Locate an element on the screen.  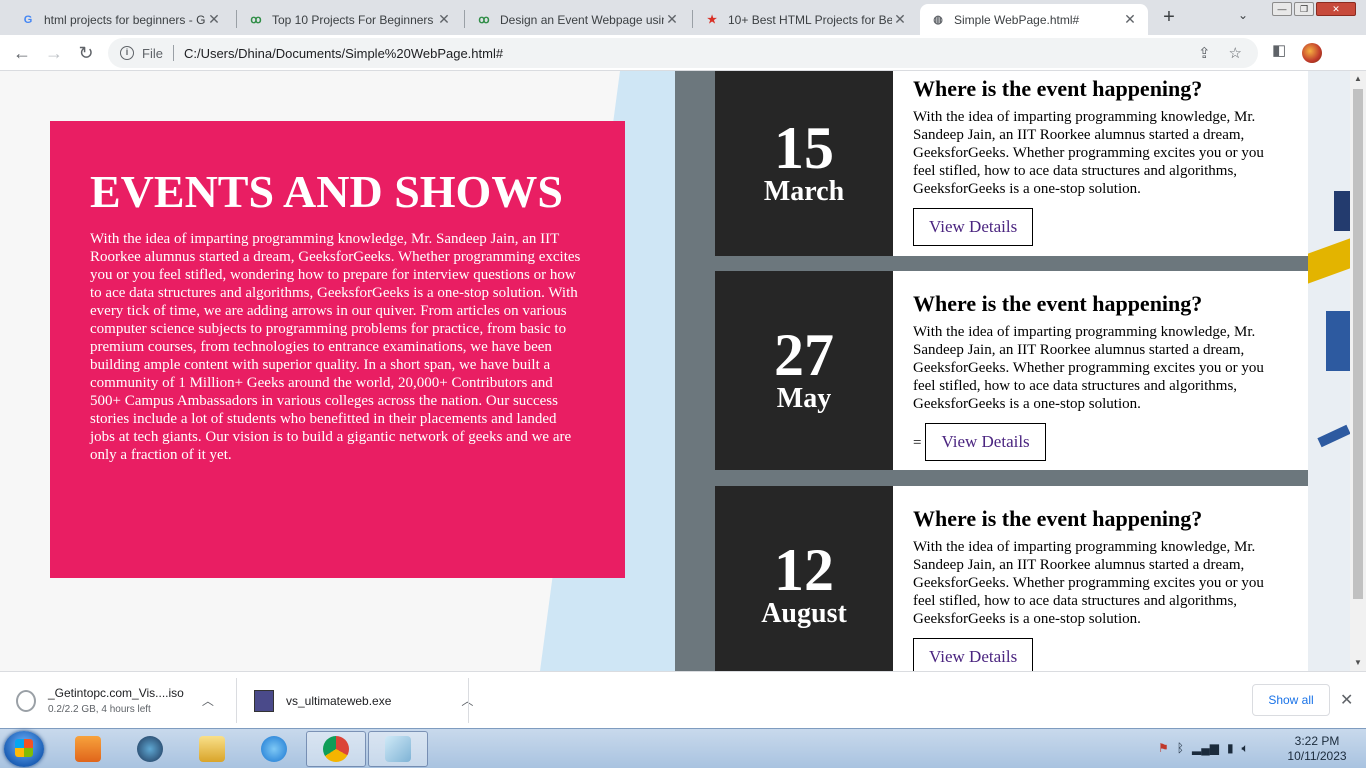
tab-1: ꝏ Top 10 Projects For Beginners T ✕ is located at coordinates (350, 19).